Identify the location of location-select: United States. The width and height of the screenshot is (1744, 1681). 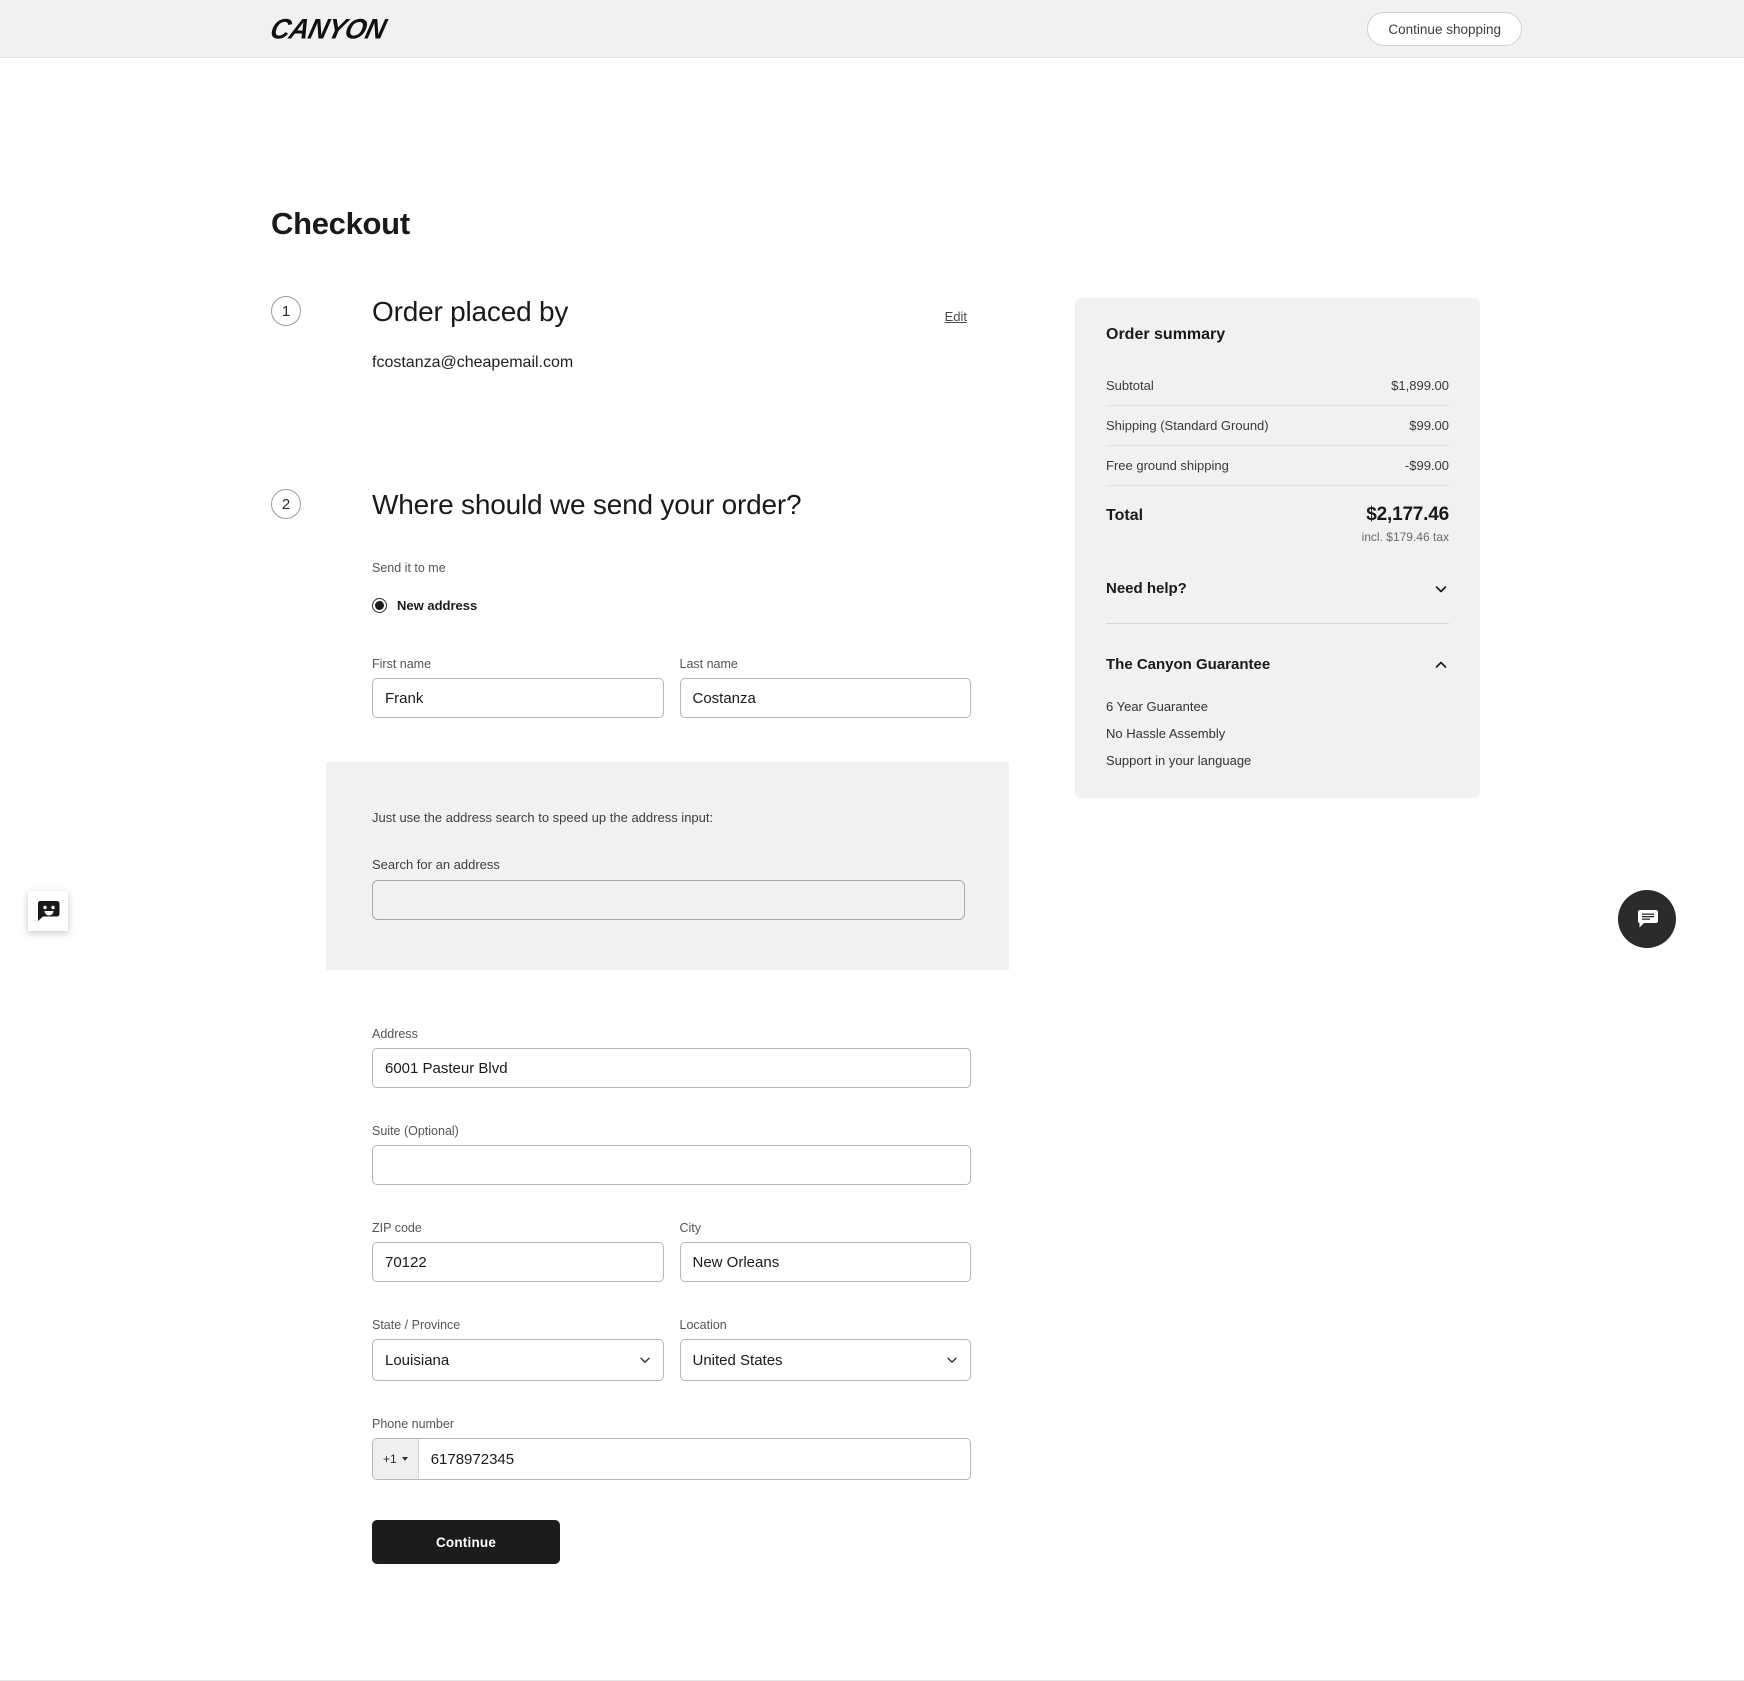
(825, 1360).